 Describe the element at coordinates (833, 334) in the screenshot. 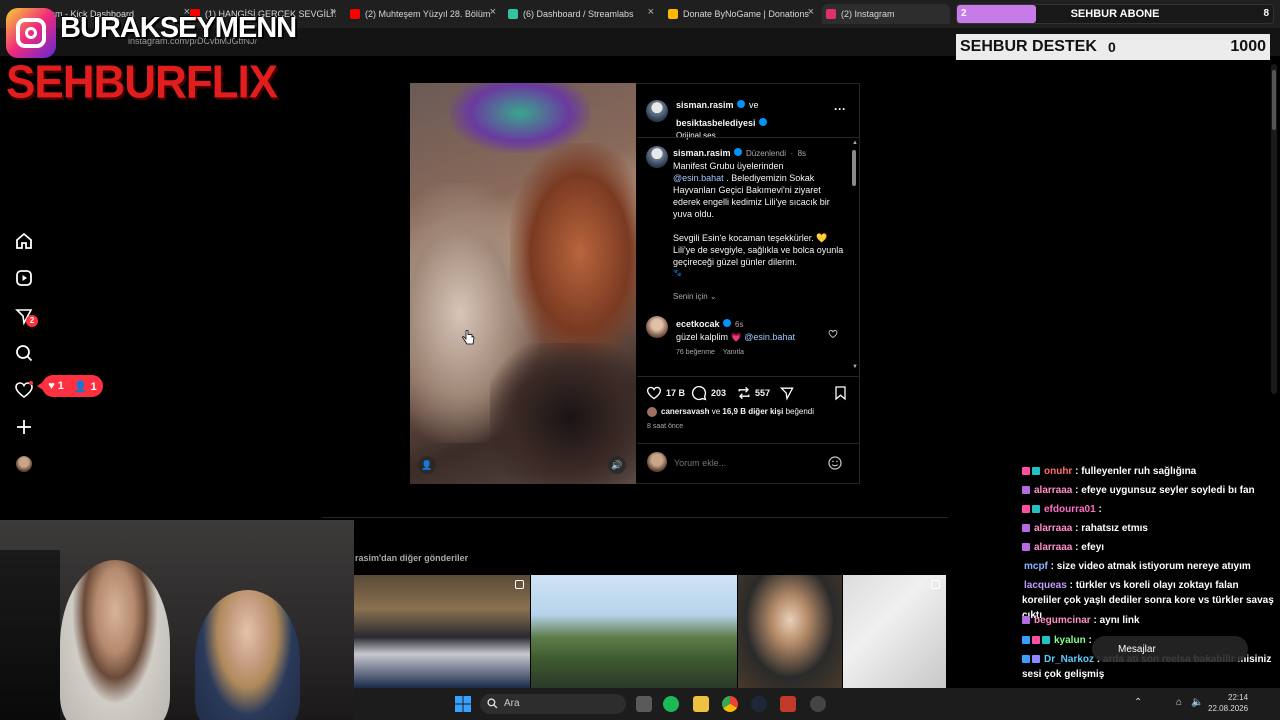

I see `comment-like-icon` at that location.